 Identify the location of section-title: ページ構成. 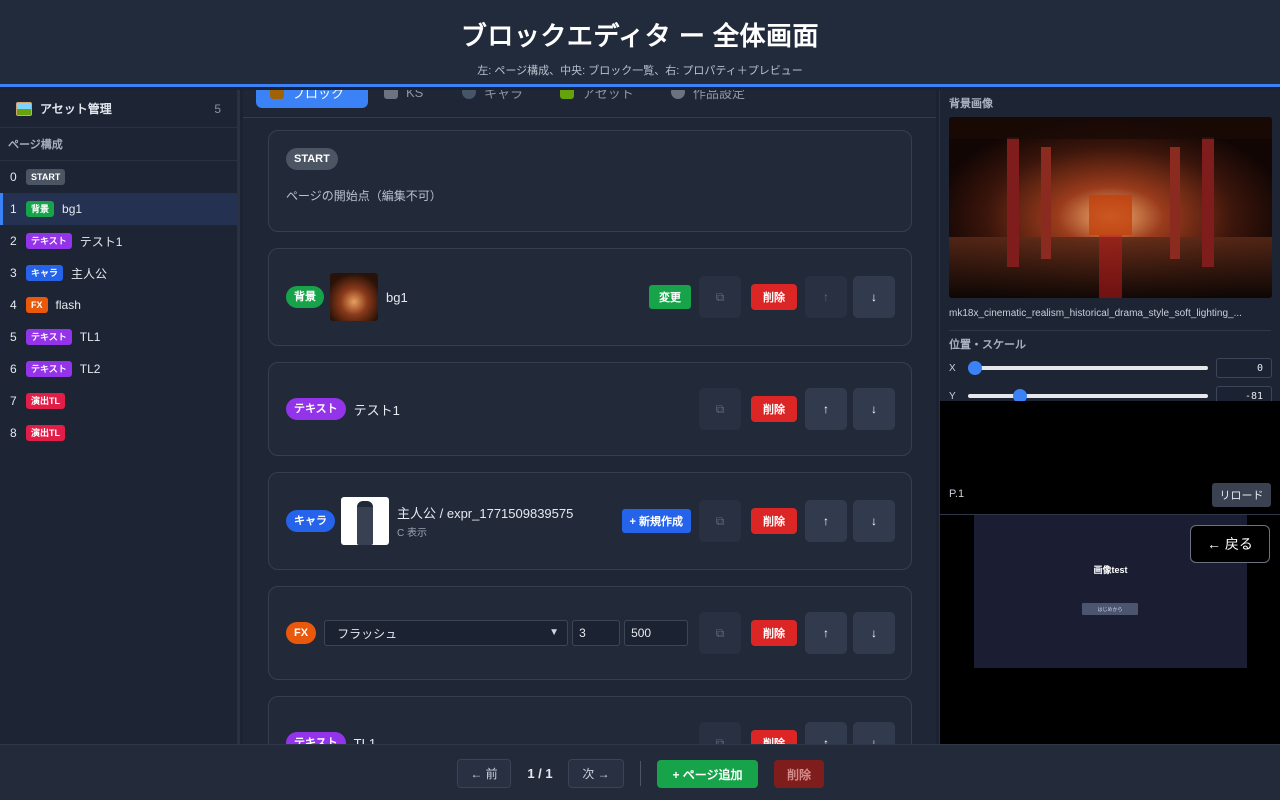
(118, 144).